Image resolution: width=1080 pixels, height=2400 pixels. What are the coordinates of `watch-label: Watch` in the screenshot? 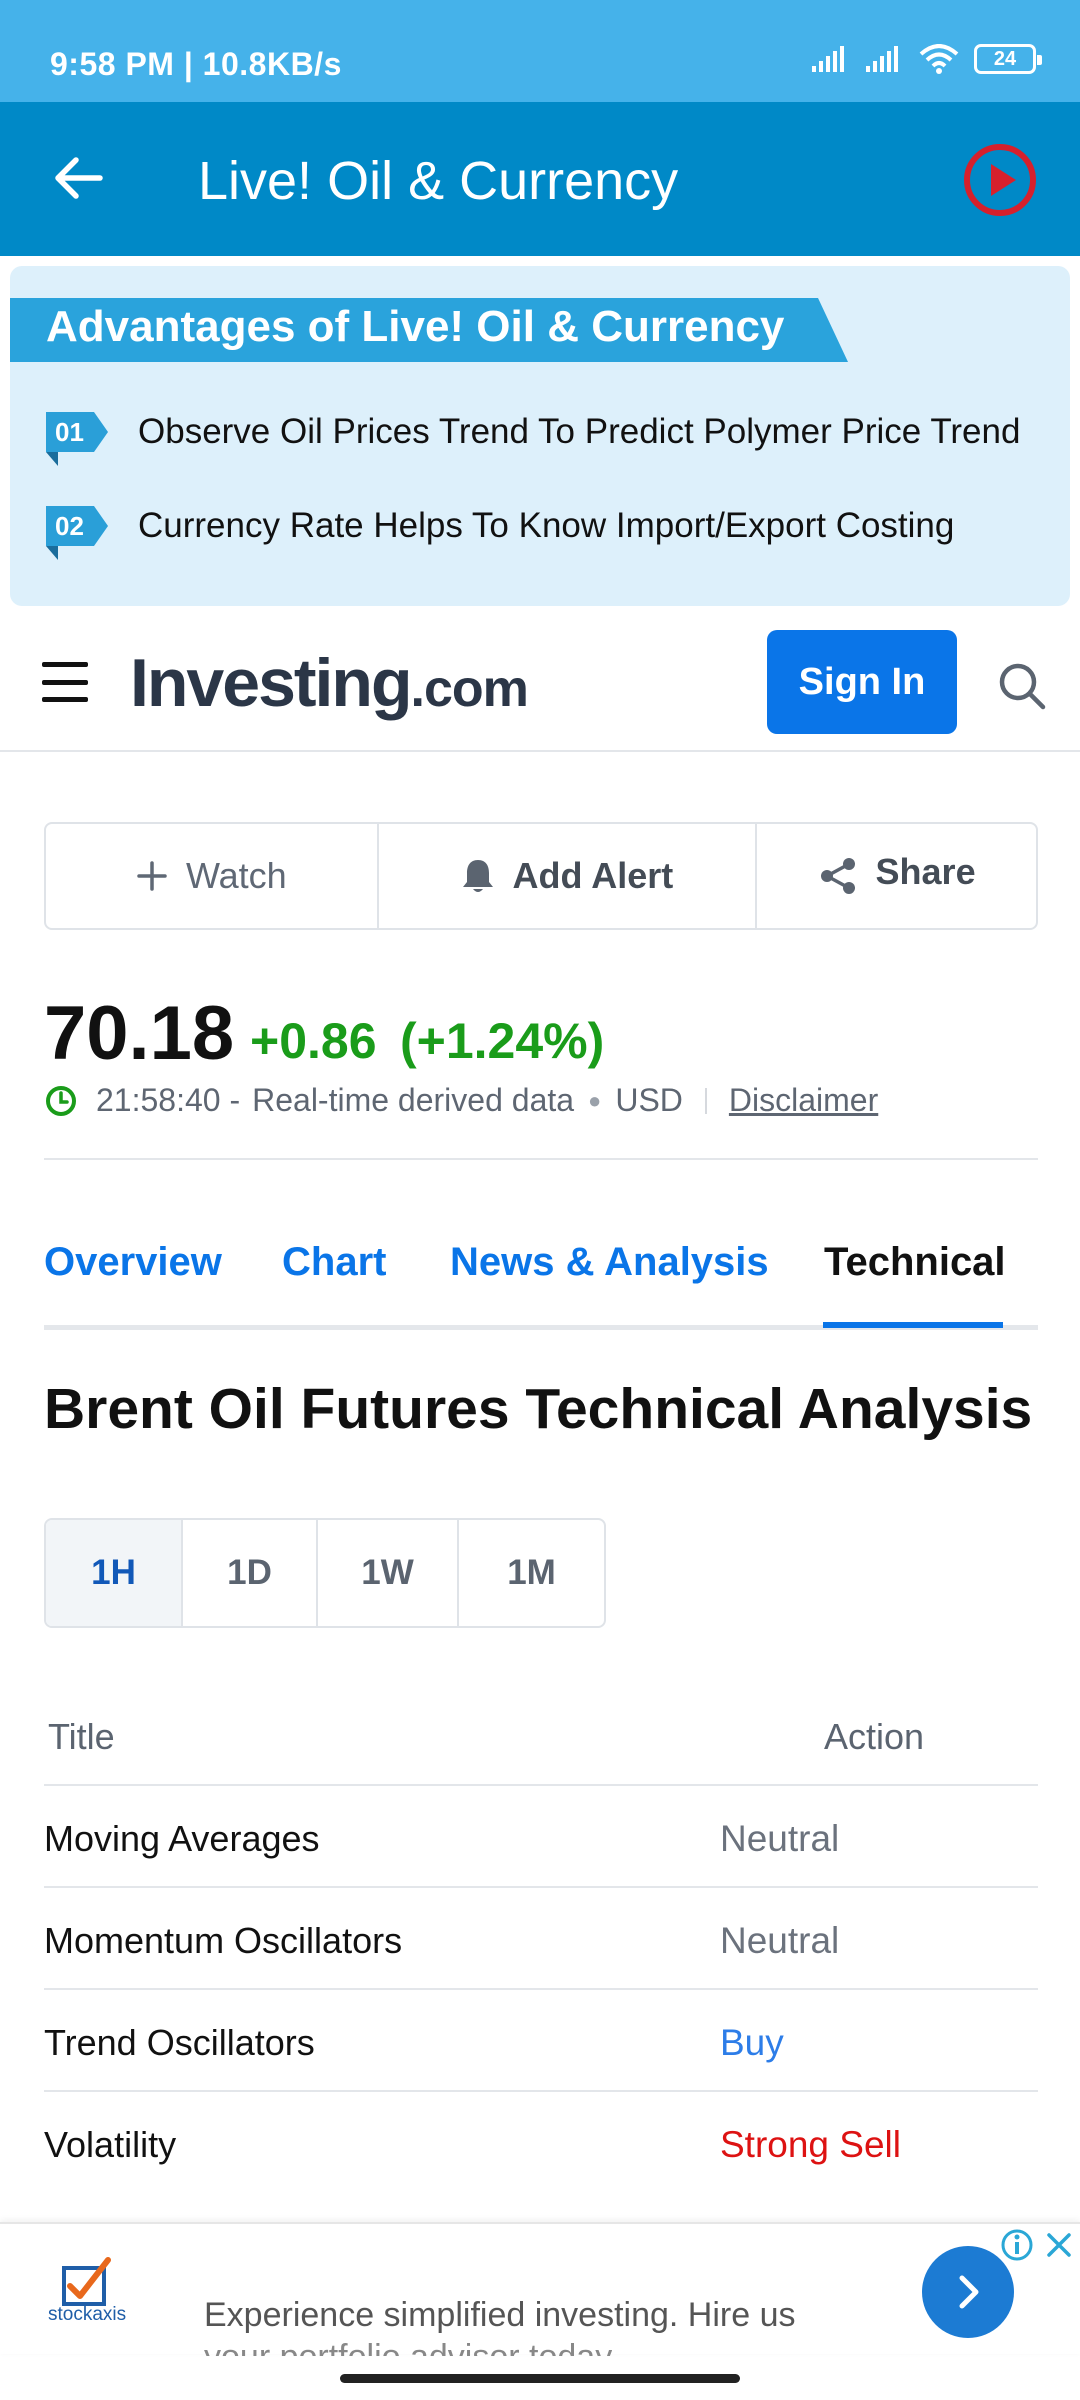 It's located at (236, 875).